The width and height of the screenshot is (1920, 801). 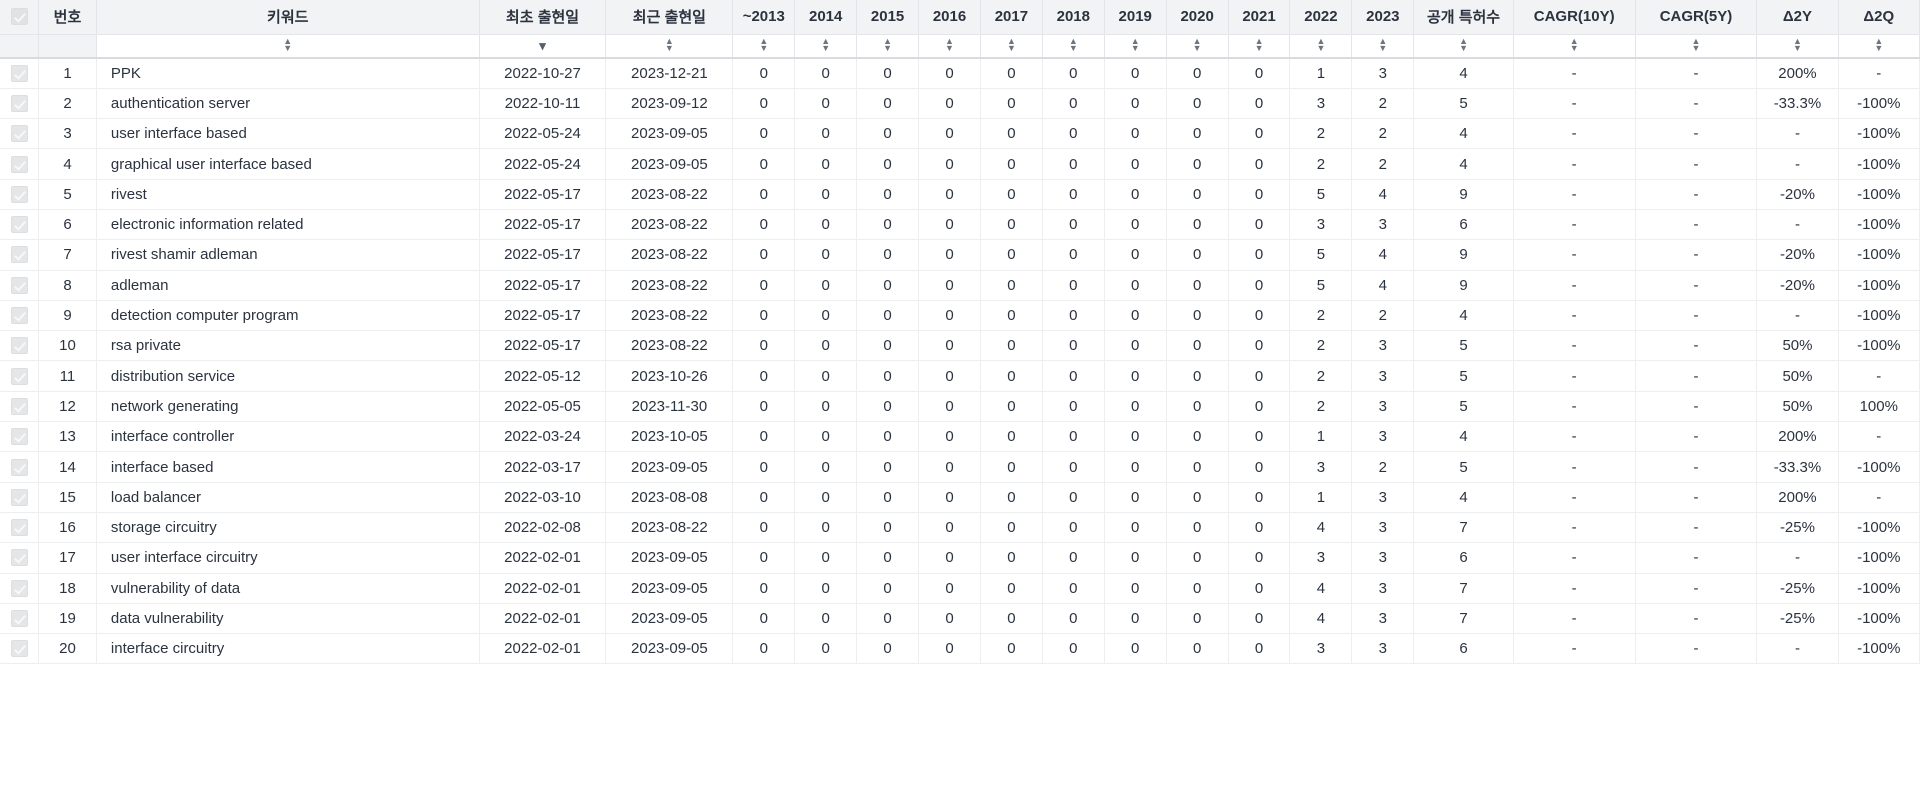 I want to click on column-header-y2017: 2017, so click(x=1011, y=17).